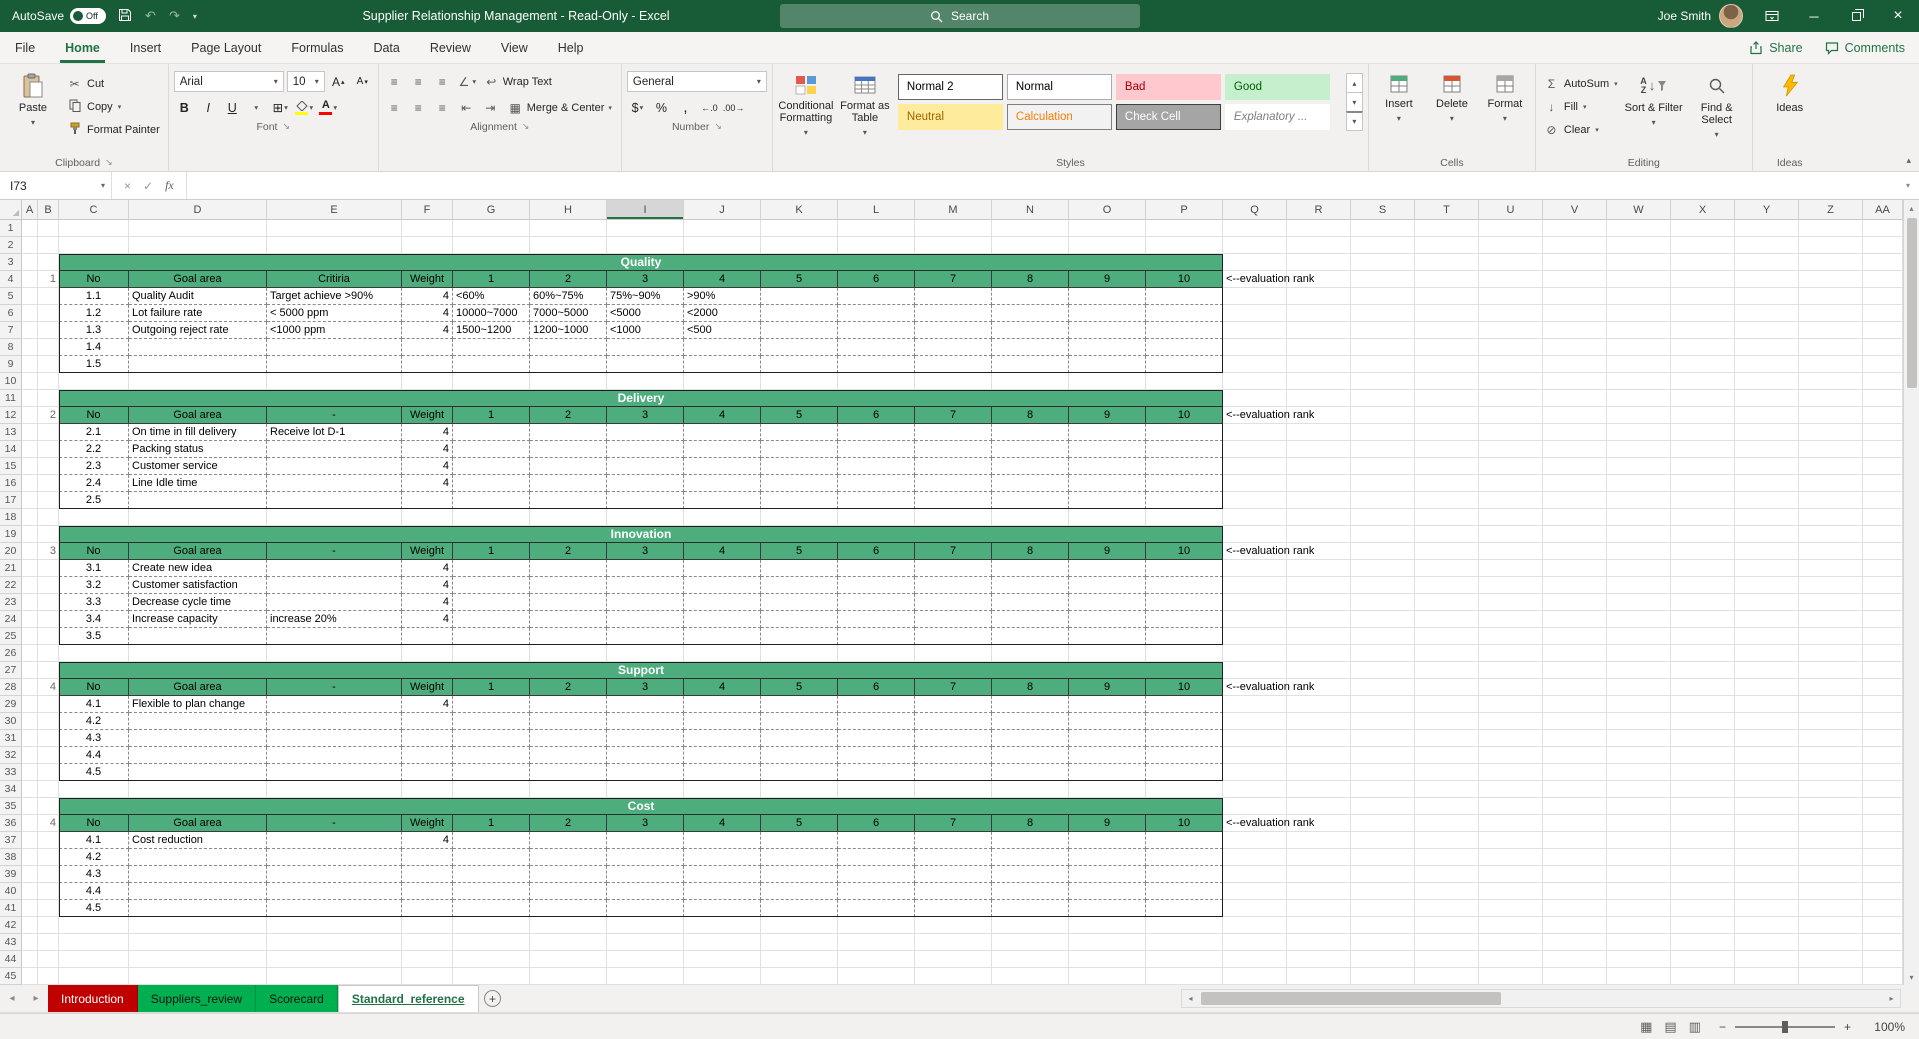 The width and height of the screenshot is (1919, 1039). I want to click on column-header-Y: Y, so click(1767, 210).